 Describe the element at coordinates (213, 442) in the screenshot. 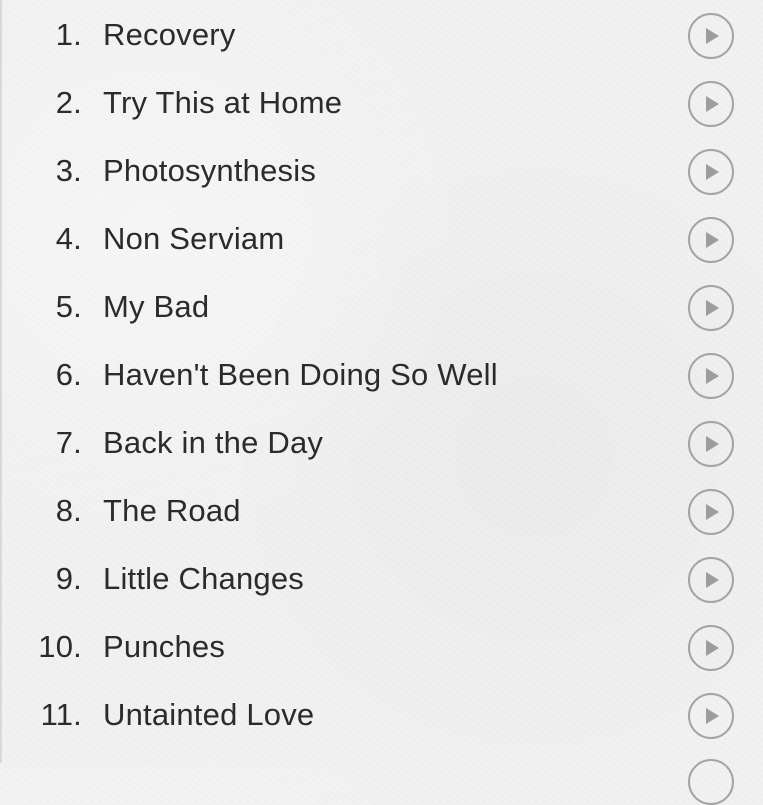

I see `track-title: Back in the Day` at that location.